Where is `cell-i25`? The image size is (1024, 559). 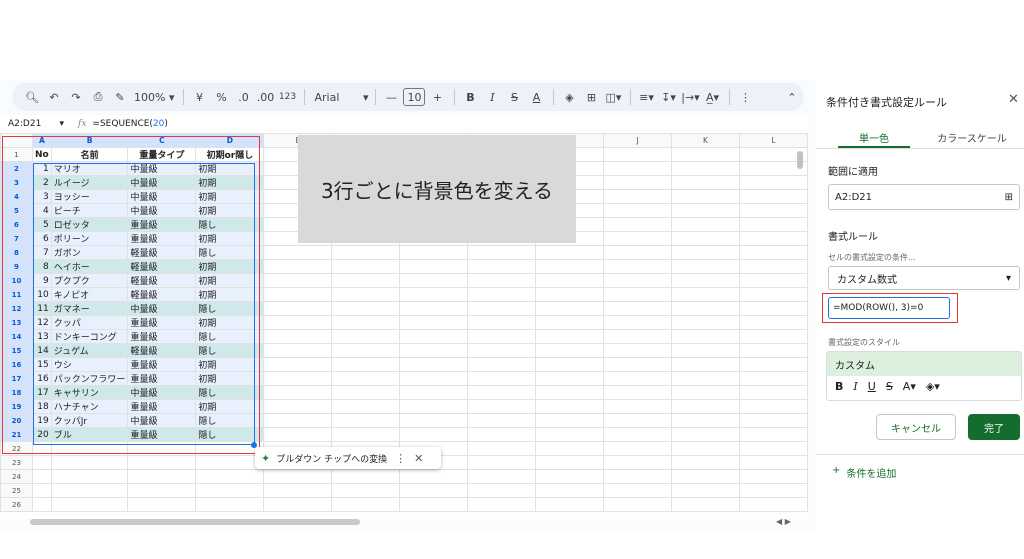
cell-i25 is located at coordinates (570, 490).